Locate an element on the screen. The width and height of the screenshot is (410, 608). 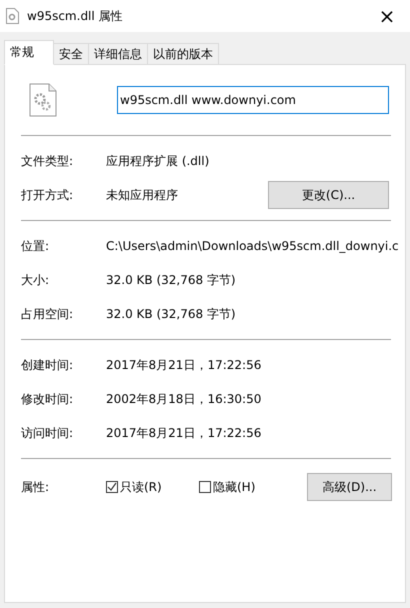
field-value: 应用程序扩展 (.dll) is located at coordinates (158, 161).